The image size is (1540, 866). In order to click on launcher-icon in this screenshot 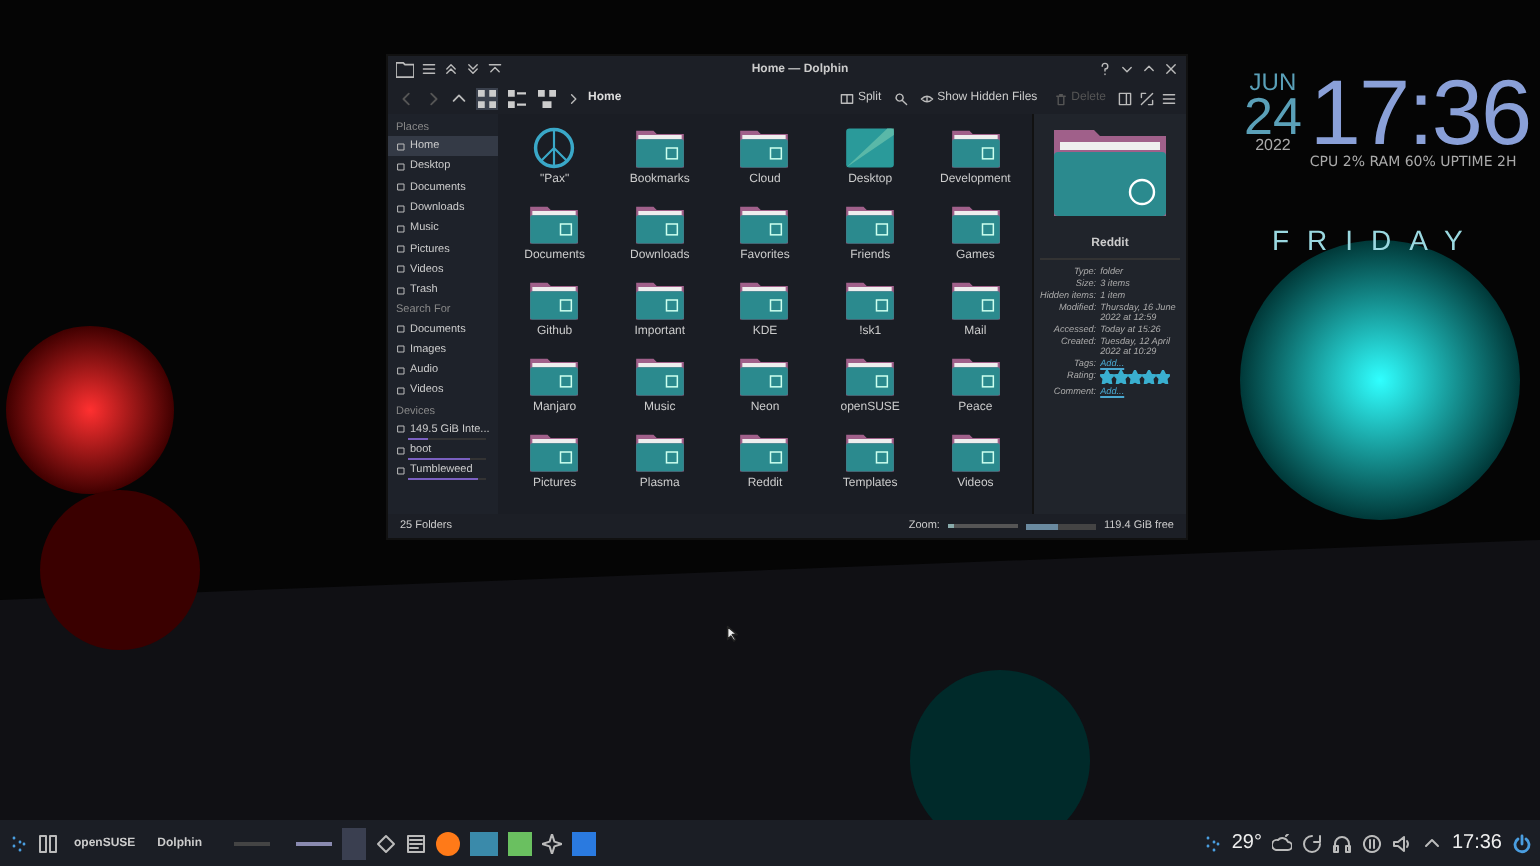, I will do `click(18, 843)`.